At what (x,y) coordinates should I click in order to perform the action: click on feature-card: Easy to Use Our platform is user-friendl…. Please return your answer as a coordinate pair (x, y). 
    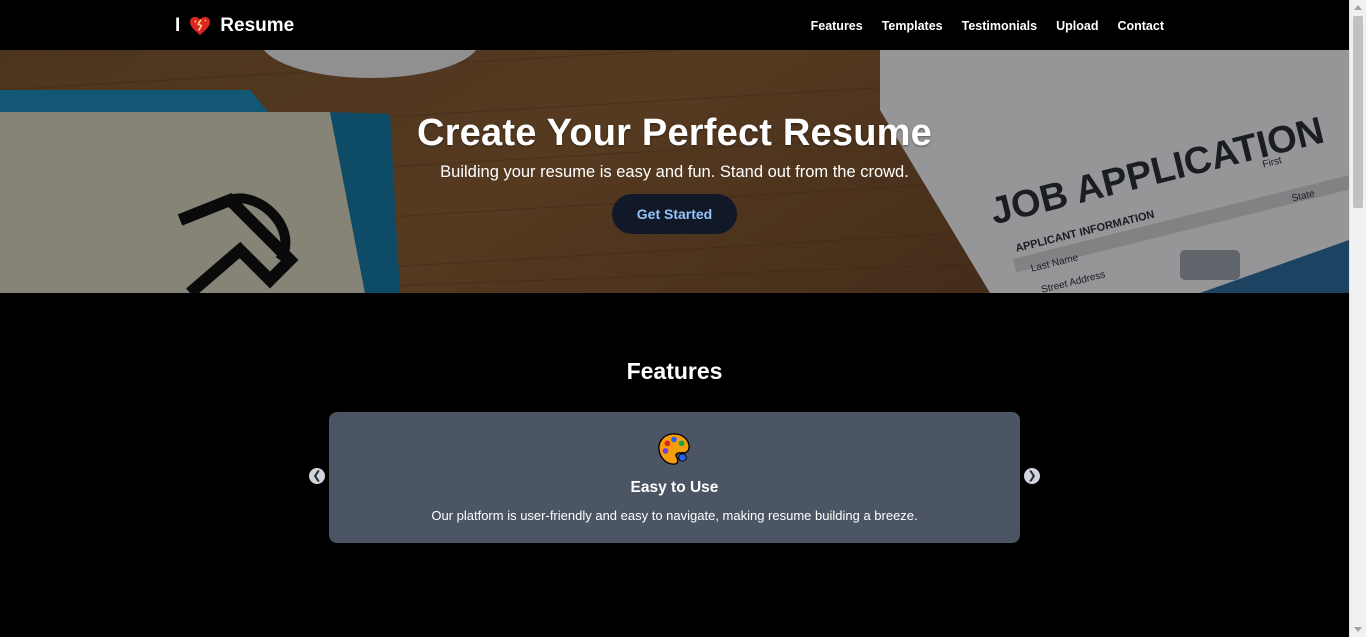
    Looking at the image, I should click on (674, 477).